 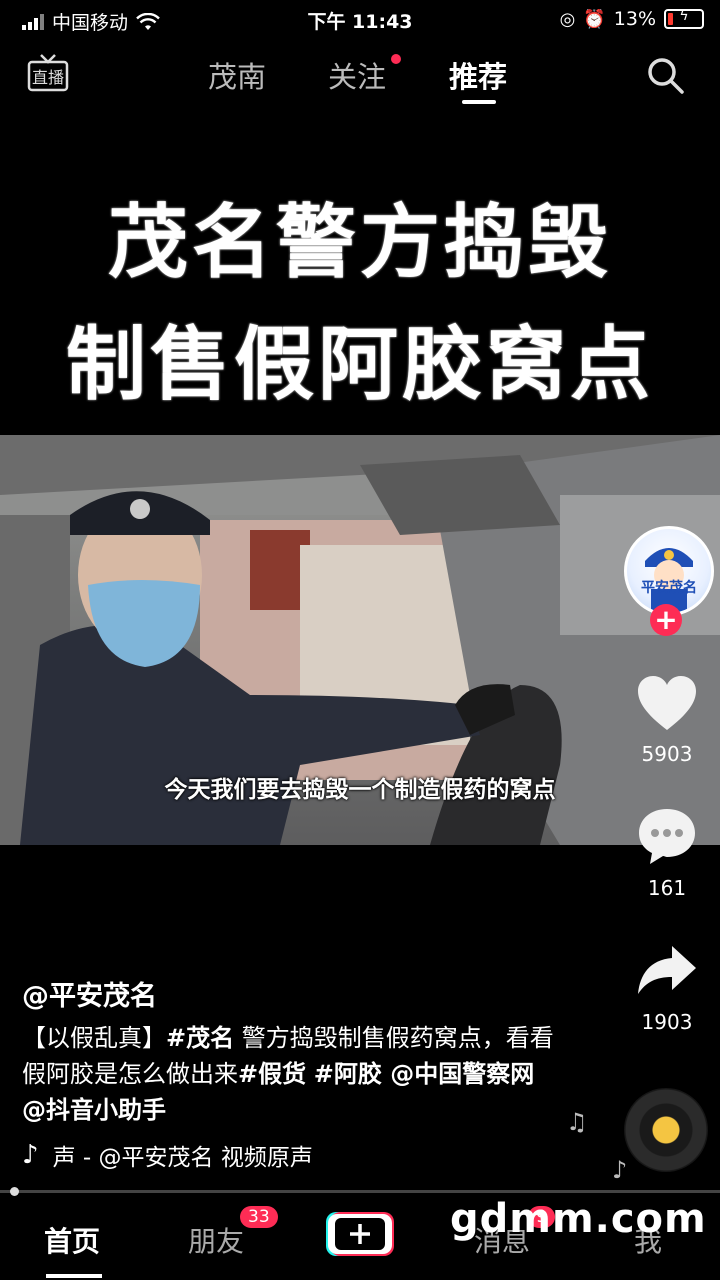 What do you see at coordinates (684, 18) in the screenshot?
I see `battery-icon: ϟ` at bounding box center [684, 18].